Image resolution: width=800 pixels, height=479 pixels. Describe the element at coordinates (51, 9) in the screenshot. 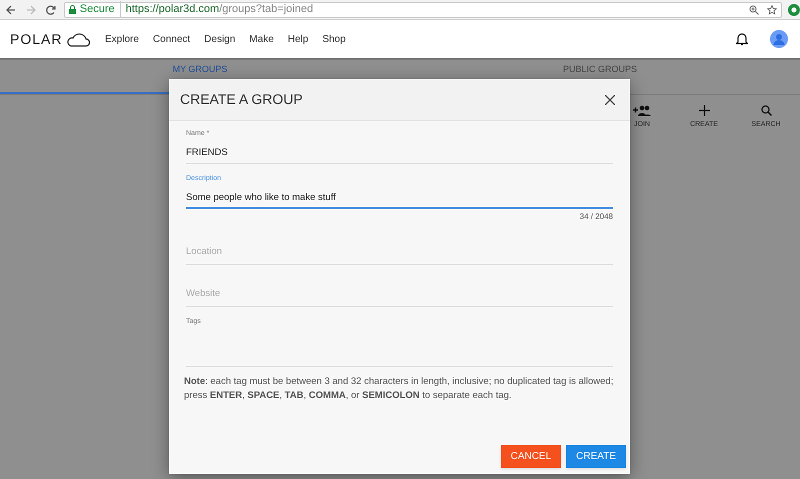

I see `reload-icon` at that location.